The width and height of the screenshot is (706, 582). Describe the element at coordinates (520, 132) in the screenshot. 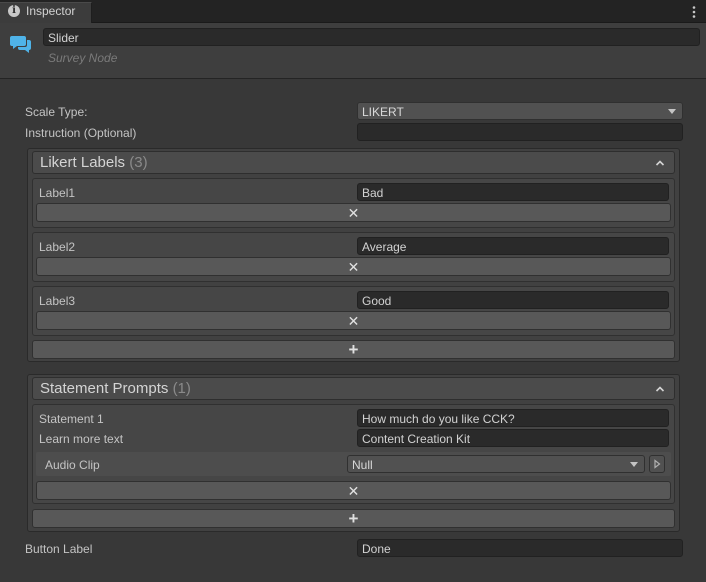

I see `instruction-field` at that location.